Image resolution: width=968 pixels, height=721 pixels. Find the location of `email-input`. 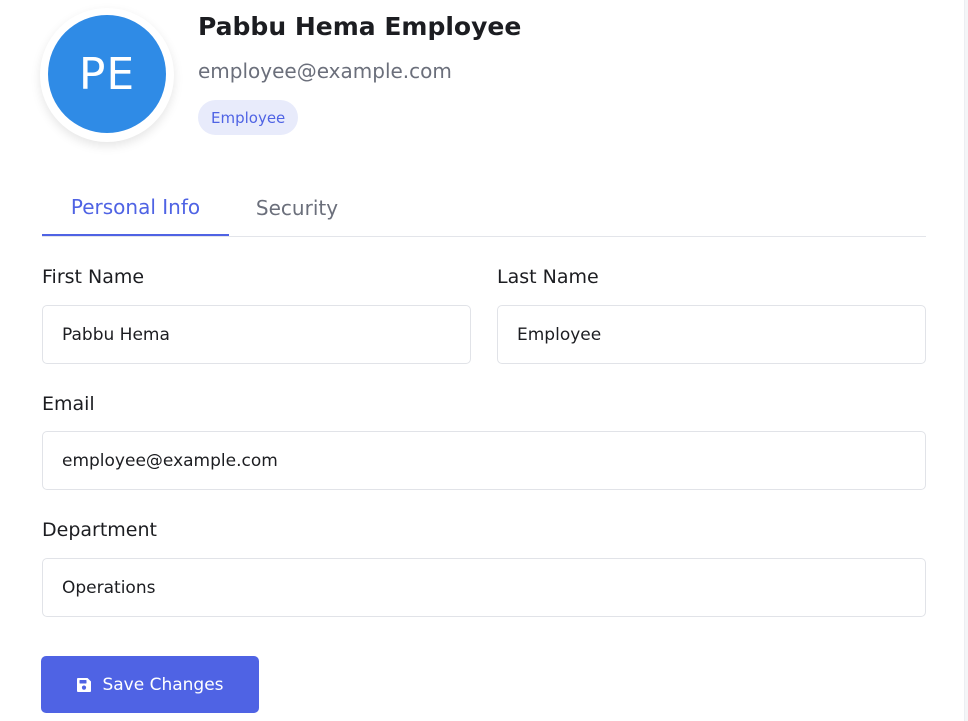

email-input is located at coordinates (484, 460).